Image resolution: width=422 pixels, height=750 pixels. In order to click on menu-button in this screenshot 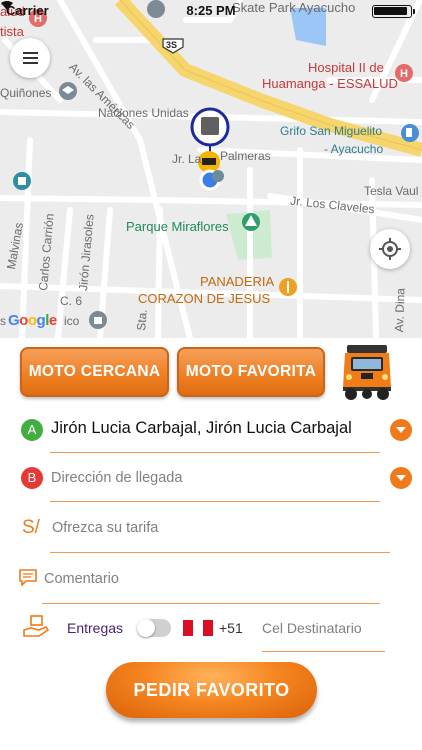, I will do `click(30, 58)`.